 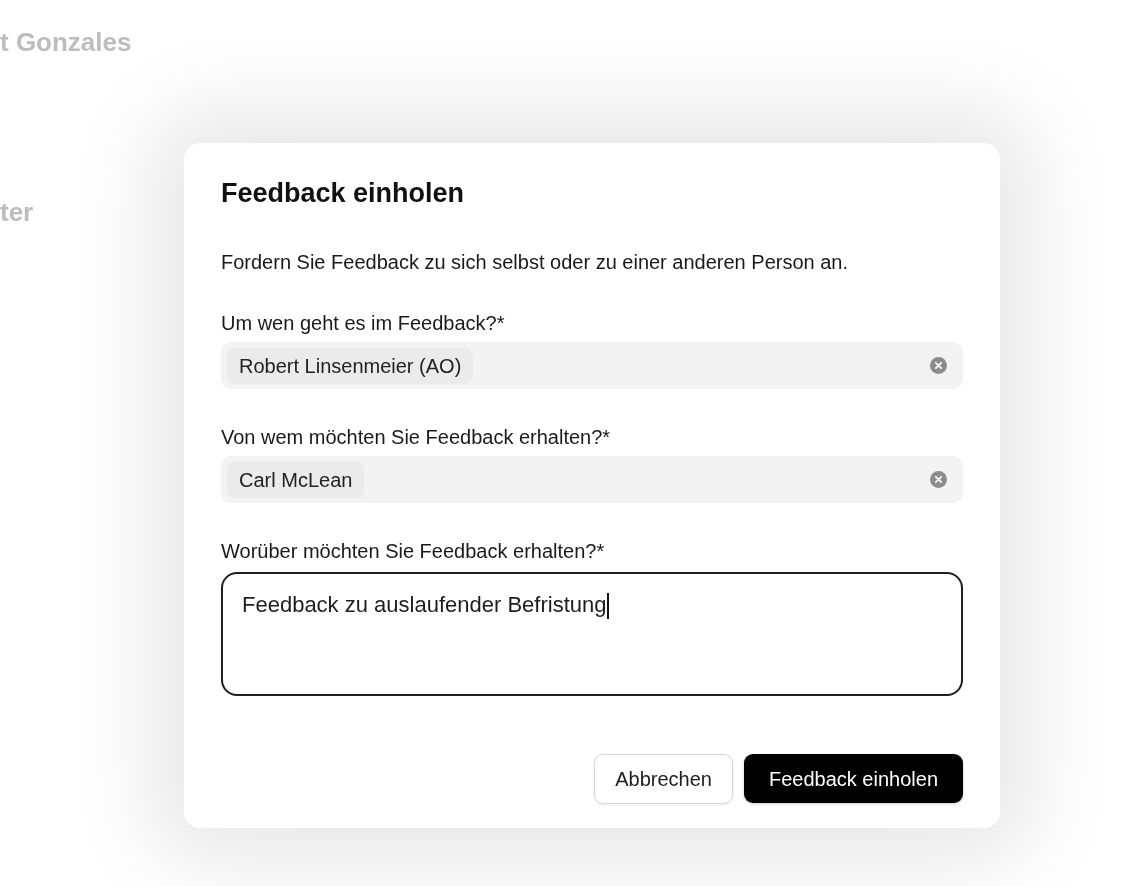 What do you see at coordinates (413, 551) in the screenshot?
I see `field-label: Worüber möchten Sie Feedback erhalten?*` at bounding box center [413, 551].